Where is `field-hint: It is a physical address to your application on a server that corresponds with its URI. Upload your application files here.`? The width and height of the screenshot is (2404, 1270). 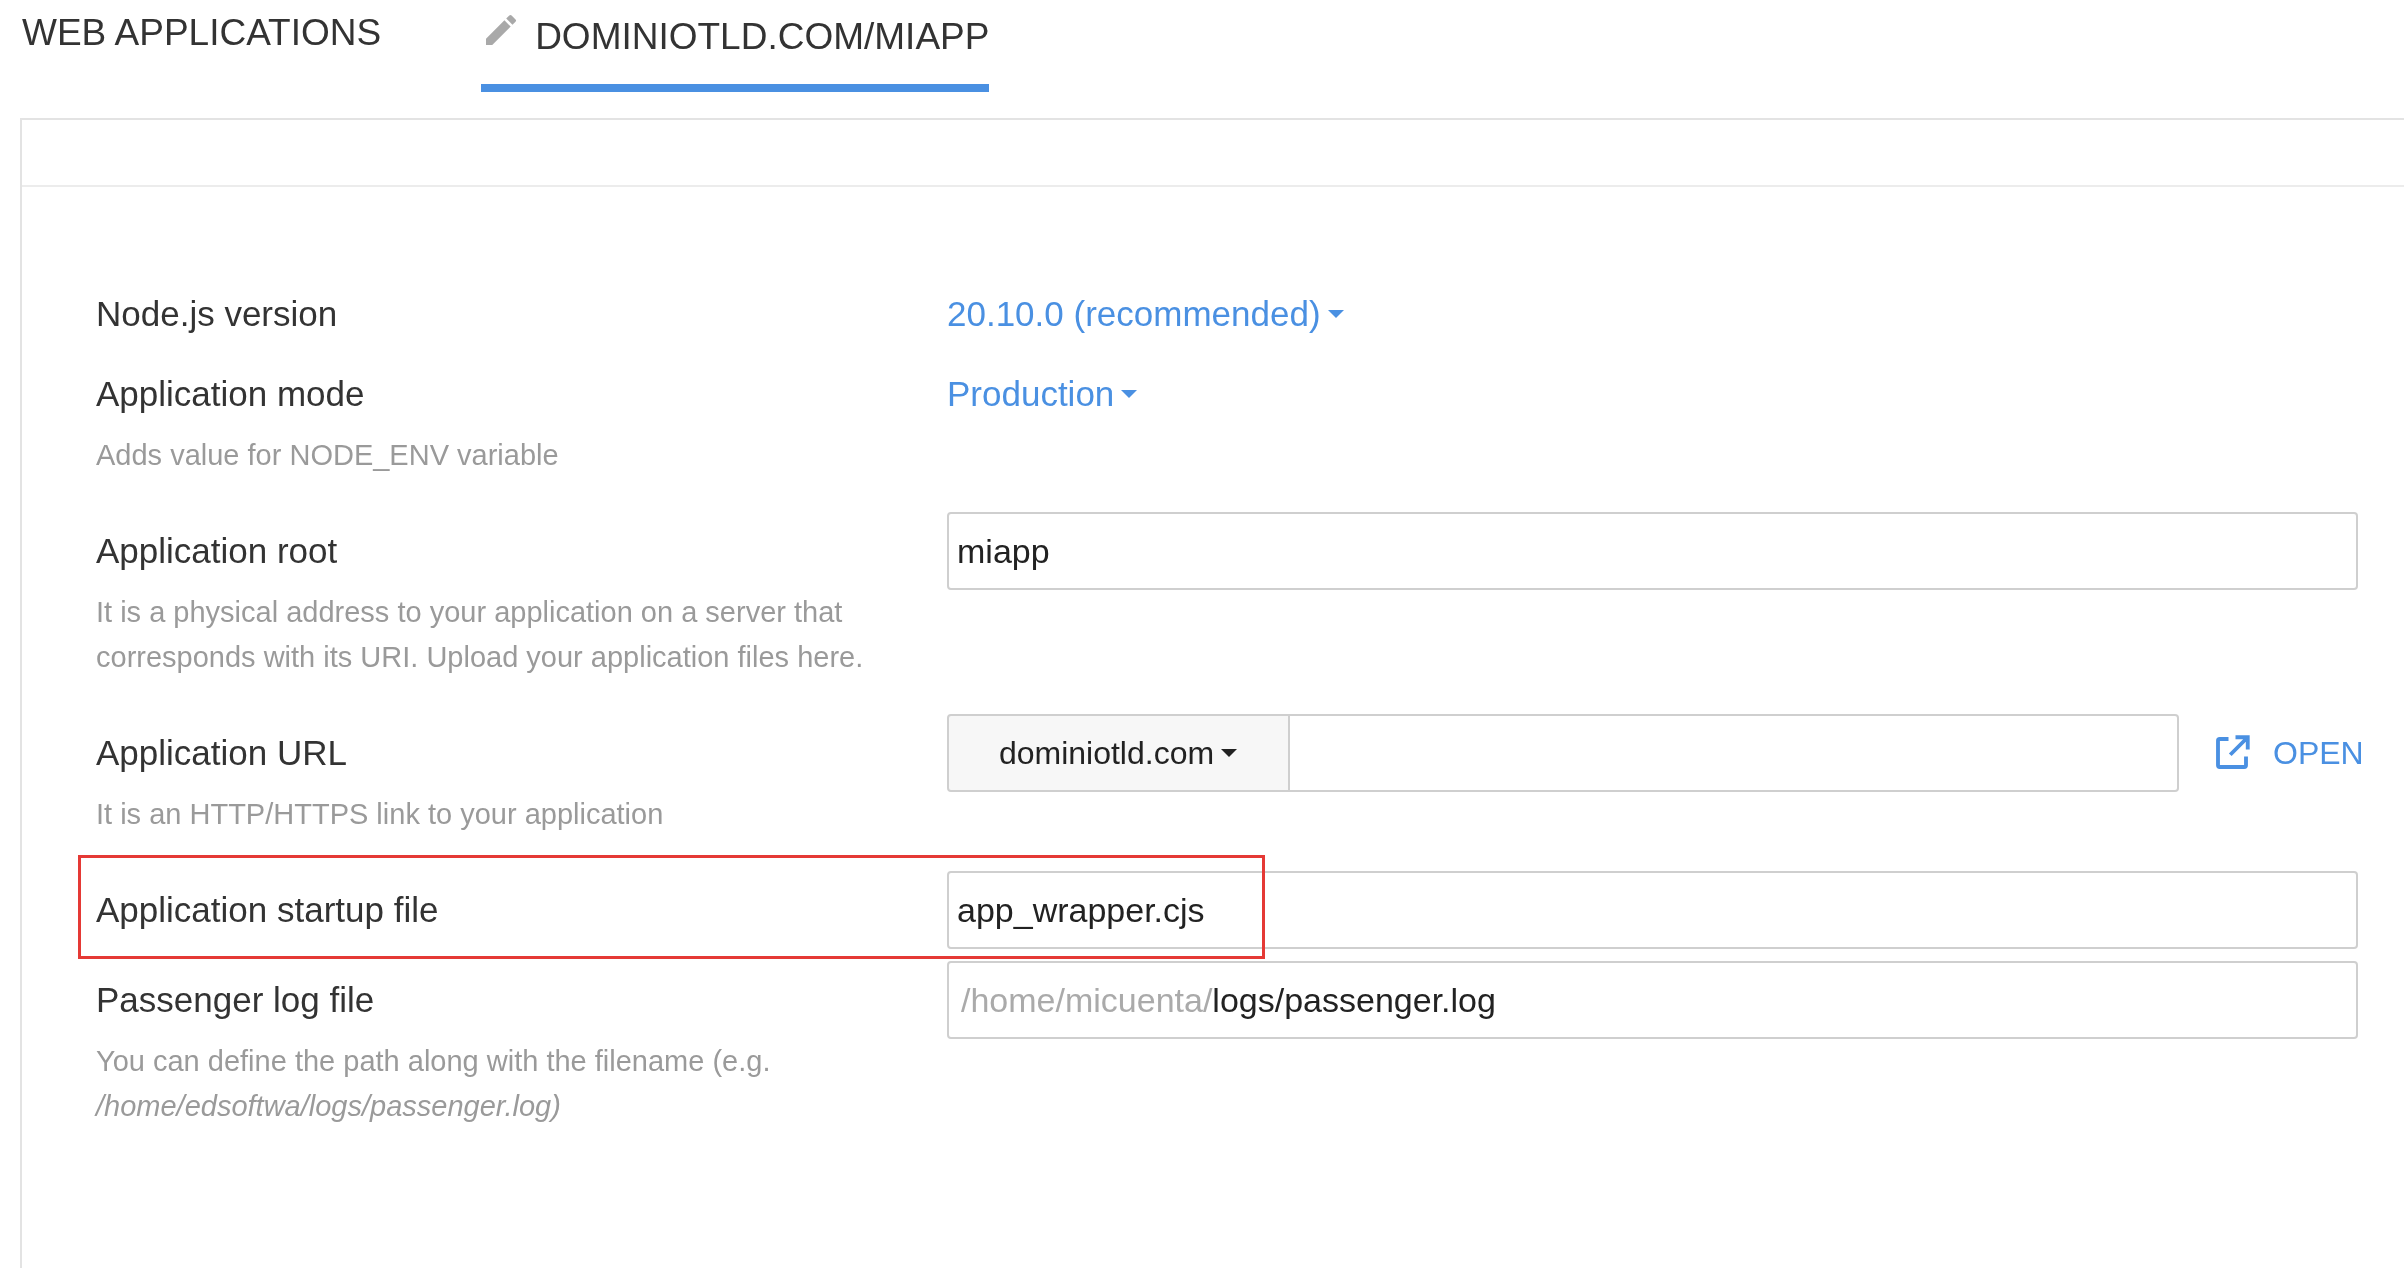
field-hint: It is a physical address to your application on a server that corresponds with its URI. Upload your application files here. is located at coordinates (480, 635).